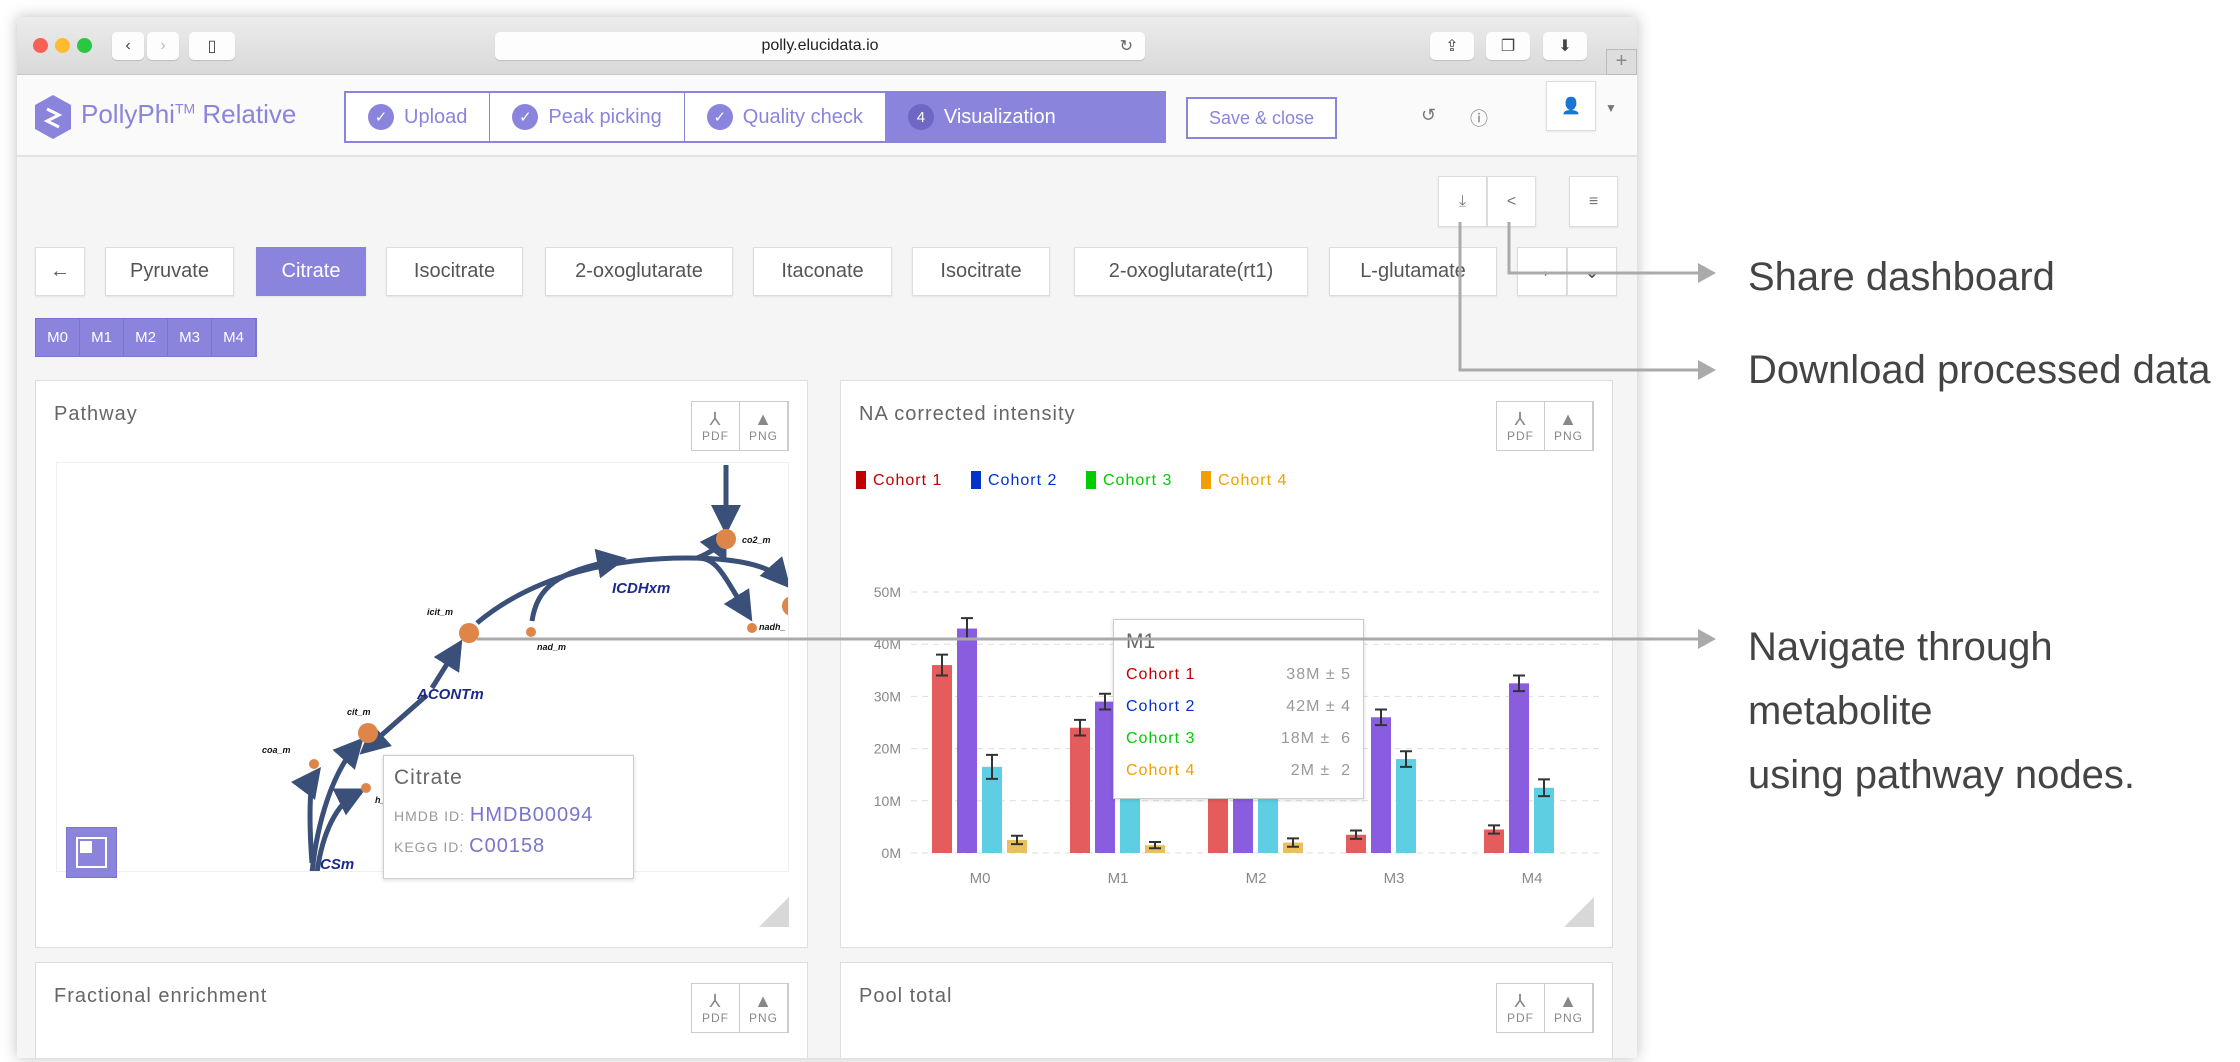 The image size is (2240, 1062). What do you see at coordinates (163, 46) in the screenshot?
I see `forward-icon: ›` at bounding box center [163, 46].